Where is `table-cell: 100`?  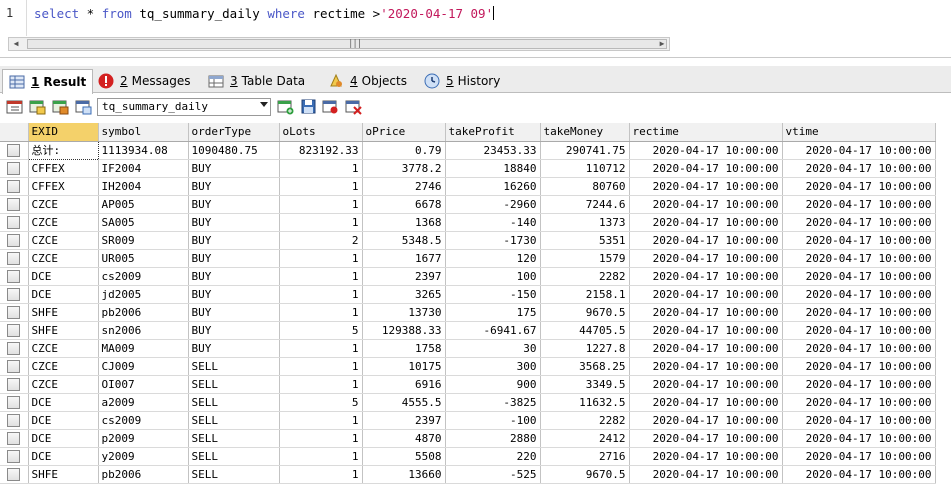 table-cell: 100 is located at coordinates (493, 276).